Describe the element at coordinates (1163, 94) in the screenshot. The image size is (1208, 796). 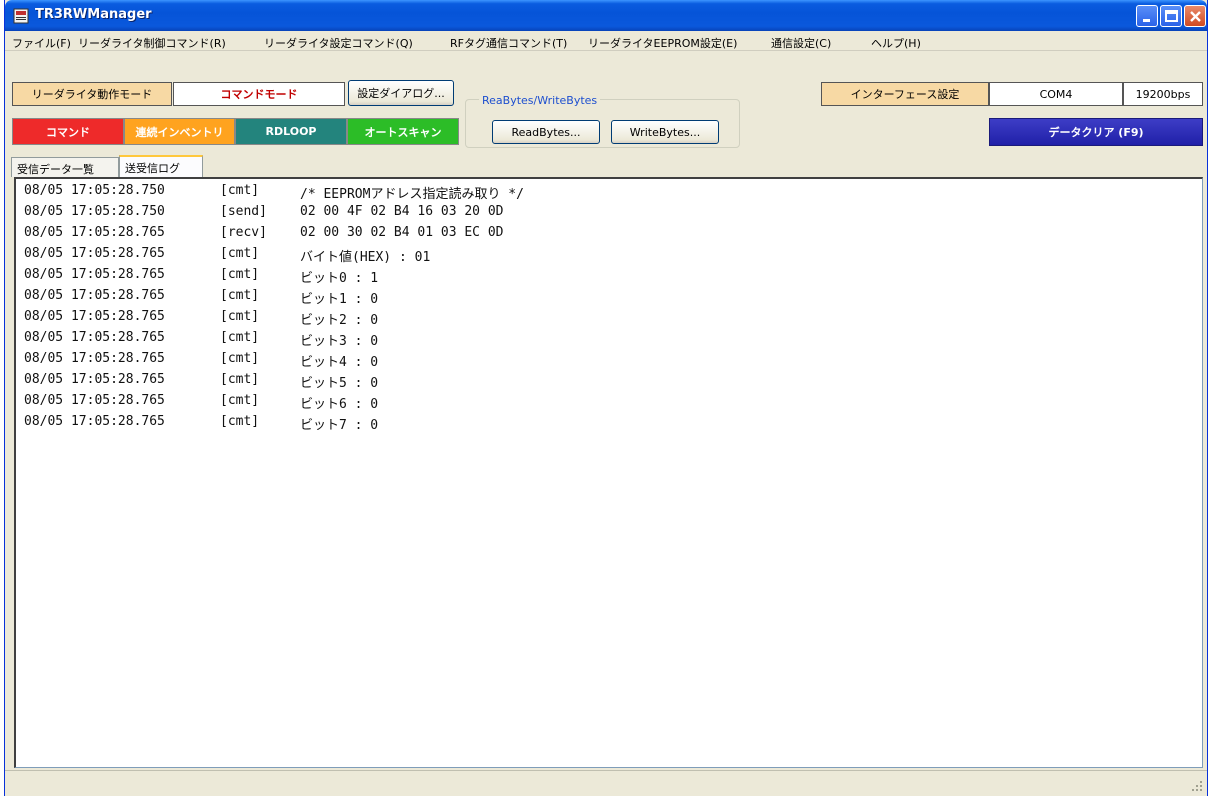
I see `baud-value: 19200bps` at that location.